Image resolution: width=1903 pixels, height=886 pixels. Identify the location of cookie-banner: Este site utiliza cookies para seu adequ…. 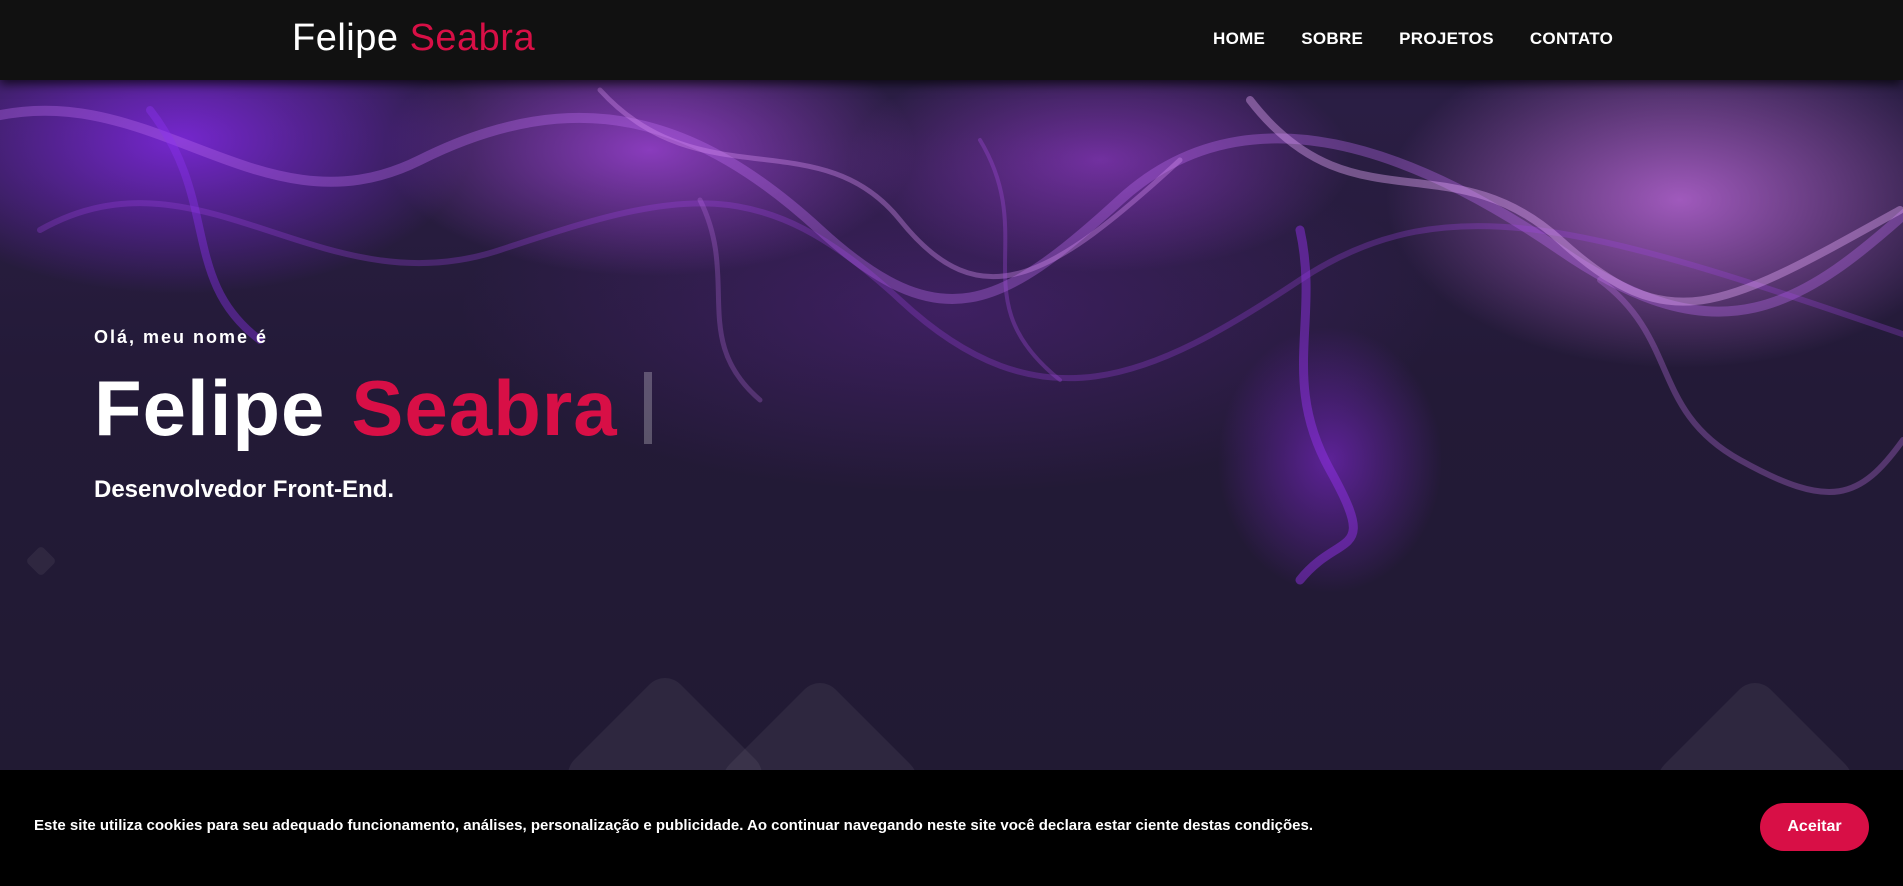
(951, 828).